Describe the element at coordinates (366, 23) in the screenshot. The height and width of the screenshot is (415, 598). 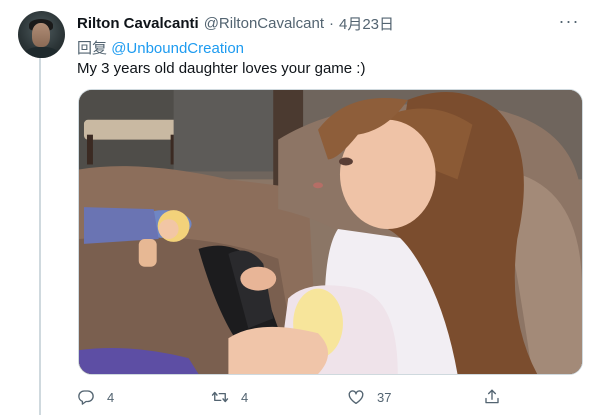
I see `tweet-date: 4月23日` at that location.